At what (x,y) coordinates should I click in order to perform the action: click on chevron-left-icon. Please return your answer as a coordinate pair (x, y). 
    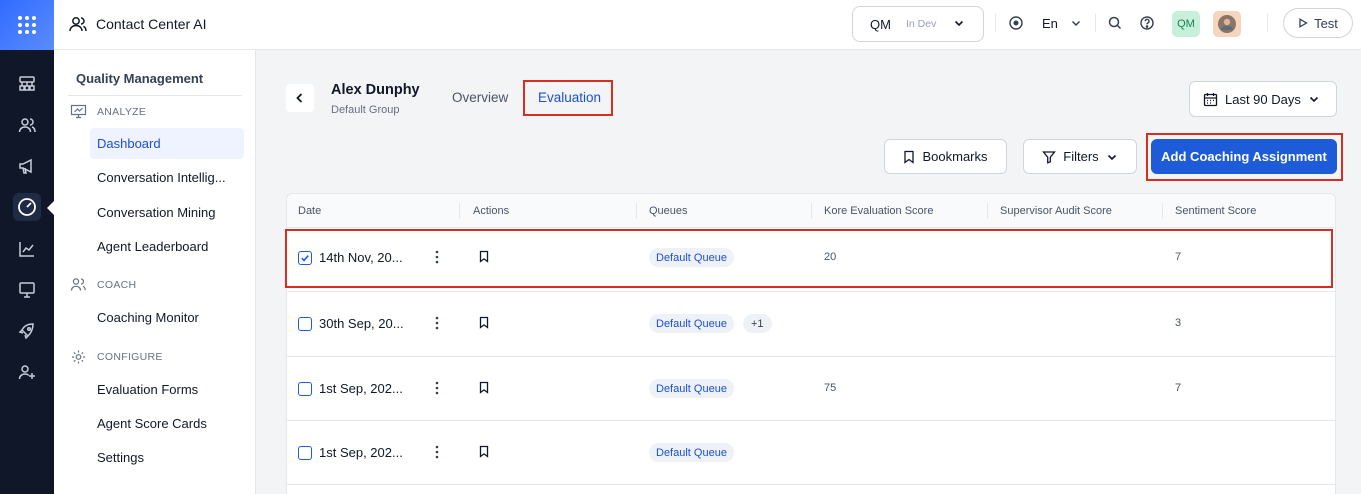
    Looking at the image, I should click on (300, 98).